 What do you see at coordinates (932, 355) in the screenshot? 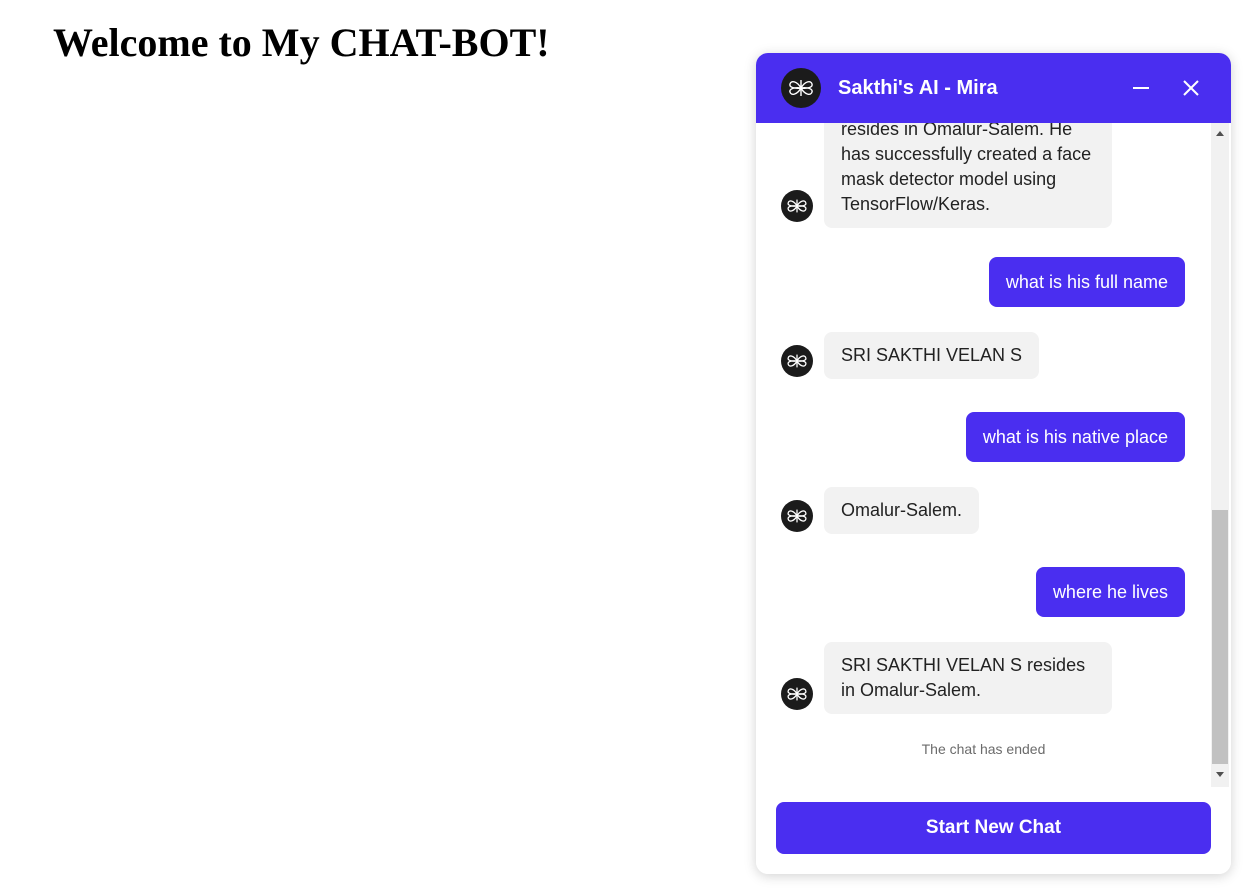
I see `bot-message: SRI SAKTHI VELAN S` at bounding box center [932, 355].